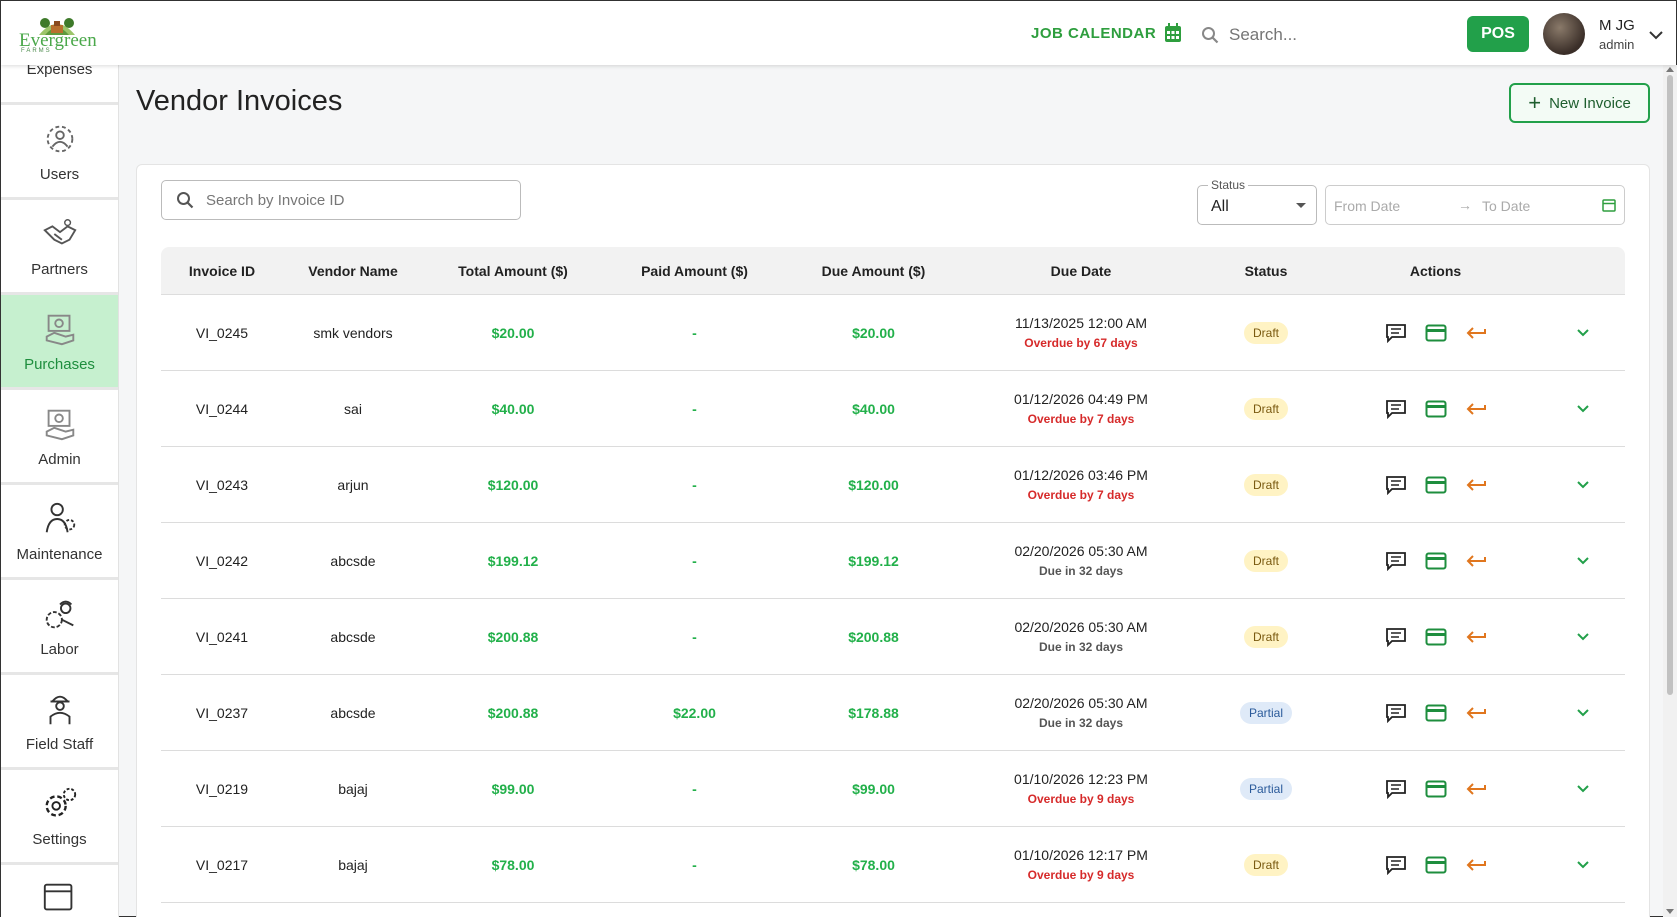  Describe the element at coordinates (222, 409) in the screenshot. I see `invoice-id: VI_0244` at that location.